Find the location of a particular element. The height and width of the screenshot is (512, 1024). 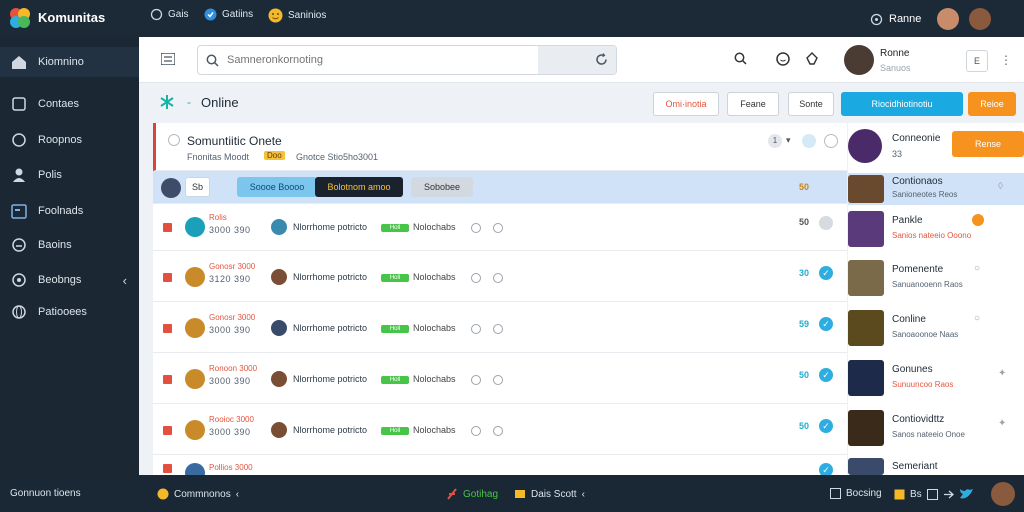

bottom-item: Dais Scott ‹ is located at coordinates (549, 494).